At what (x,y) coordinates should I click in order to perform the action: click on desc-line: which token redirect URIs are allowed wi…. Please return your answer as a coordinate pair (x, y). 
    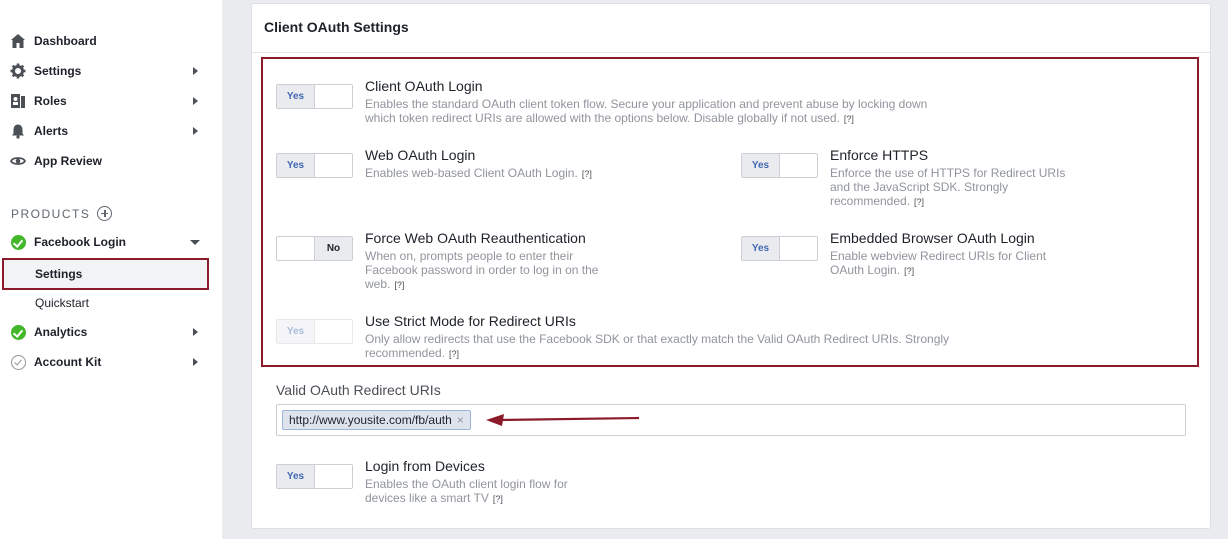
    Looking at the image, I should click on (602, 118).